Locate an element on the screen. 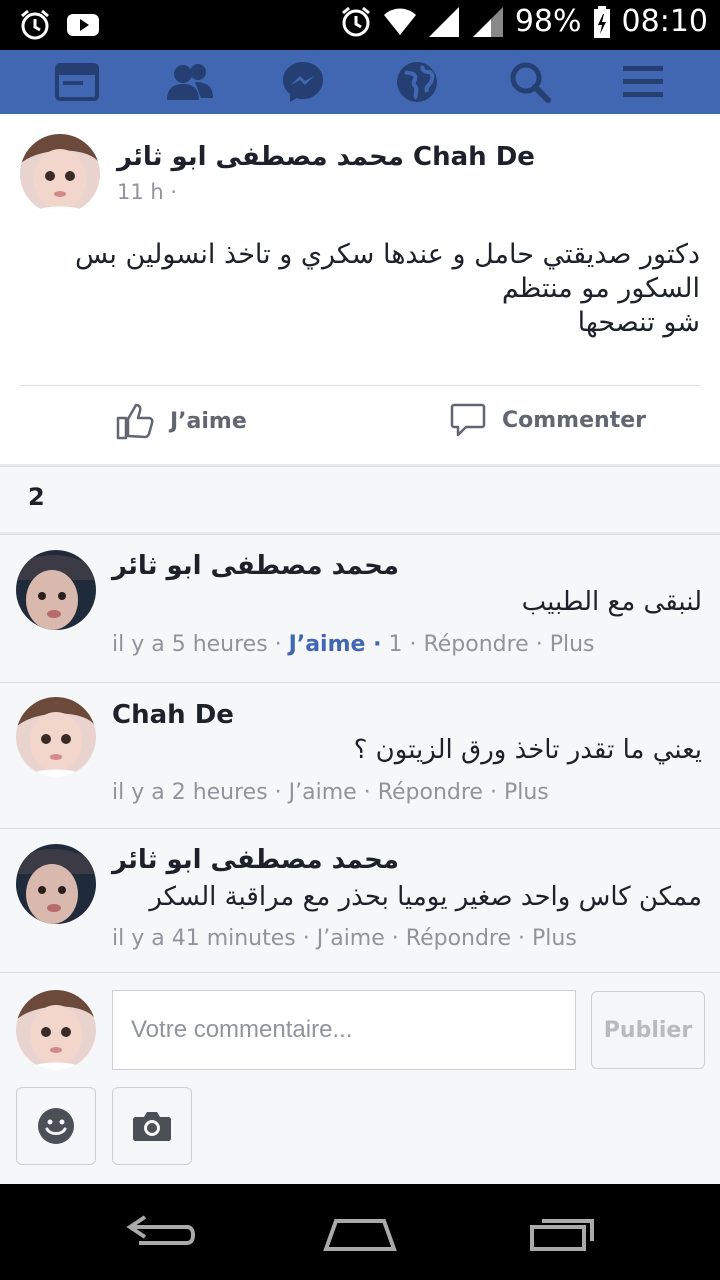 Image resolution: width=720 pixels, height=1280 pixels. post-time: 11 h · is located at coordinates (147, 192).